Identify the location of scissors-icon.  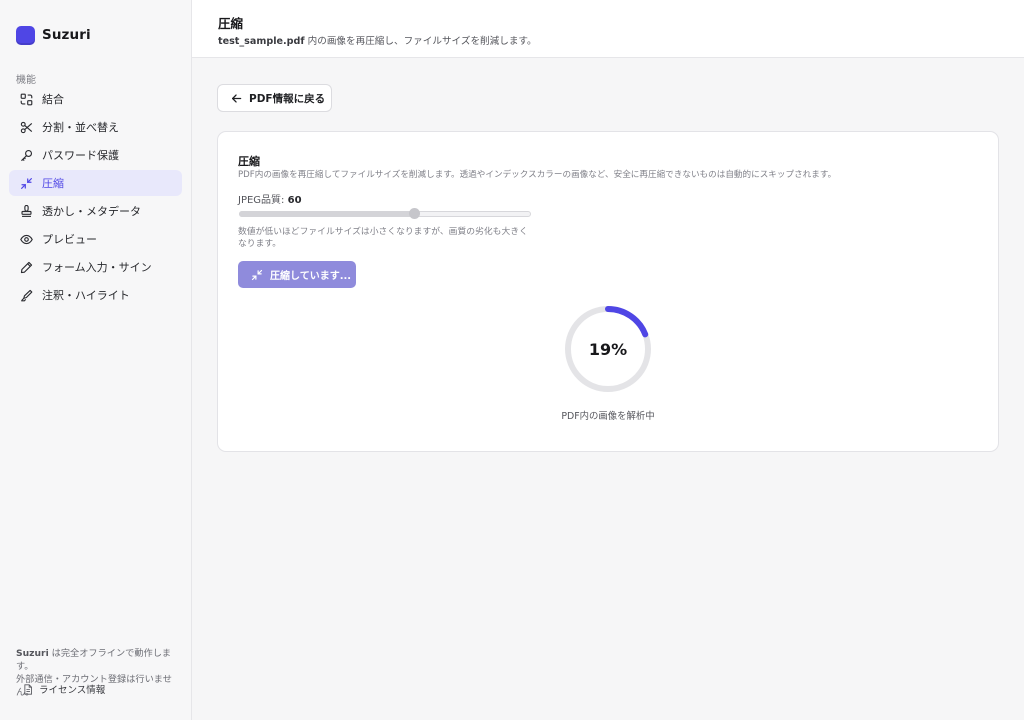
(26, 127).